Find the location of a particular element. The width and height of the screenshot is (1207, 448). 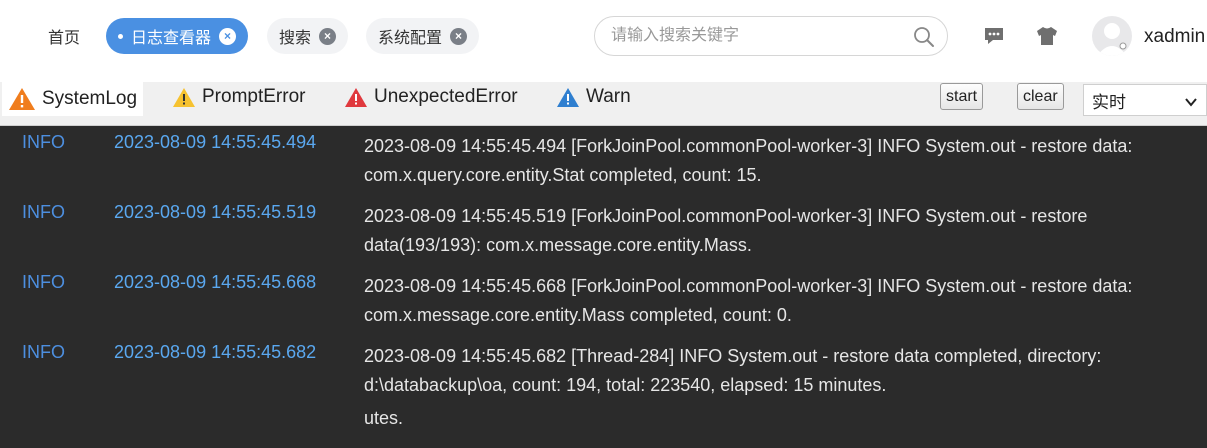

log-timestamp: 2023-08-09 14:55:45.682 is located at coordinates (215, 352).